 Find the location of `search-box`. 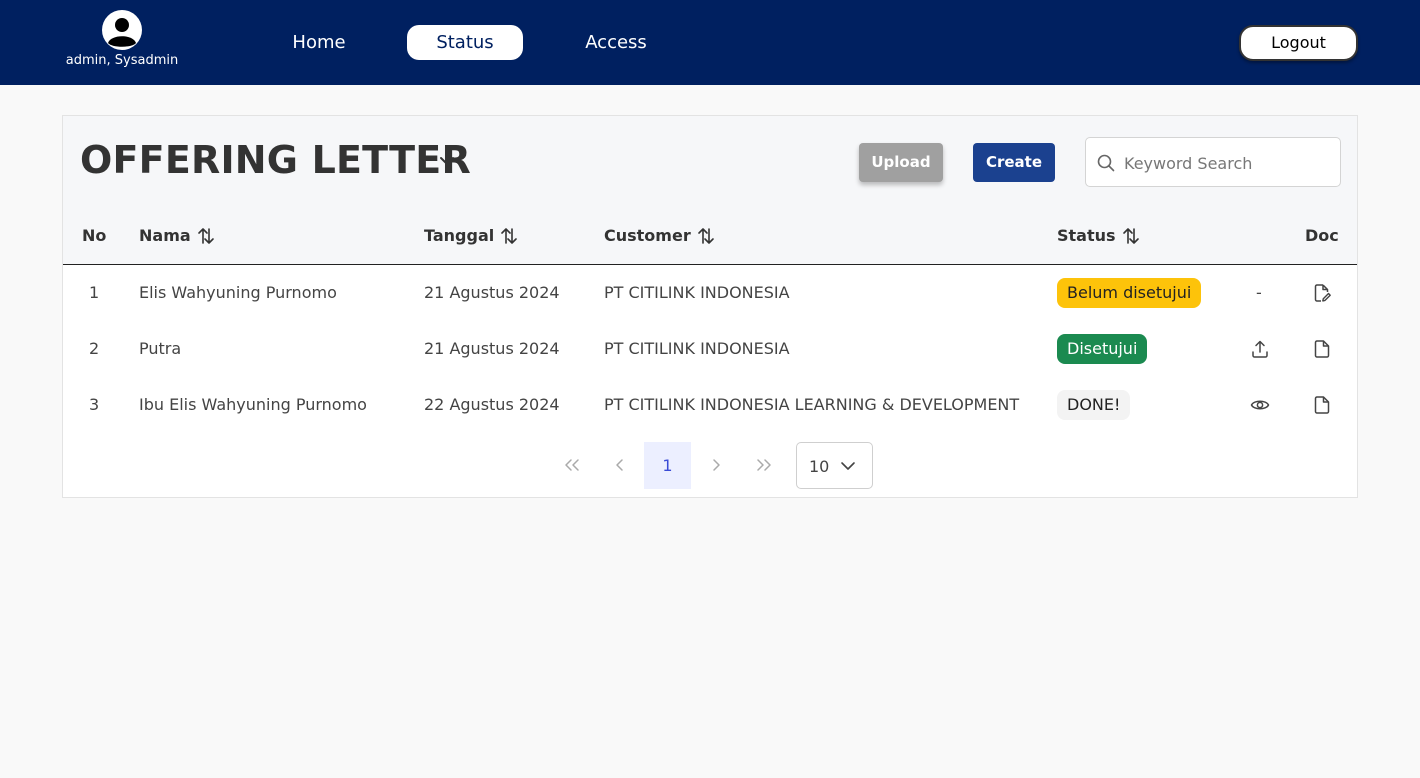

search-box is located at coordinates (1213, 162).